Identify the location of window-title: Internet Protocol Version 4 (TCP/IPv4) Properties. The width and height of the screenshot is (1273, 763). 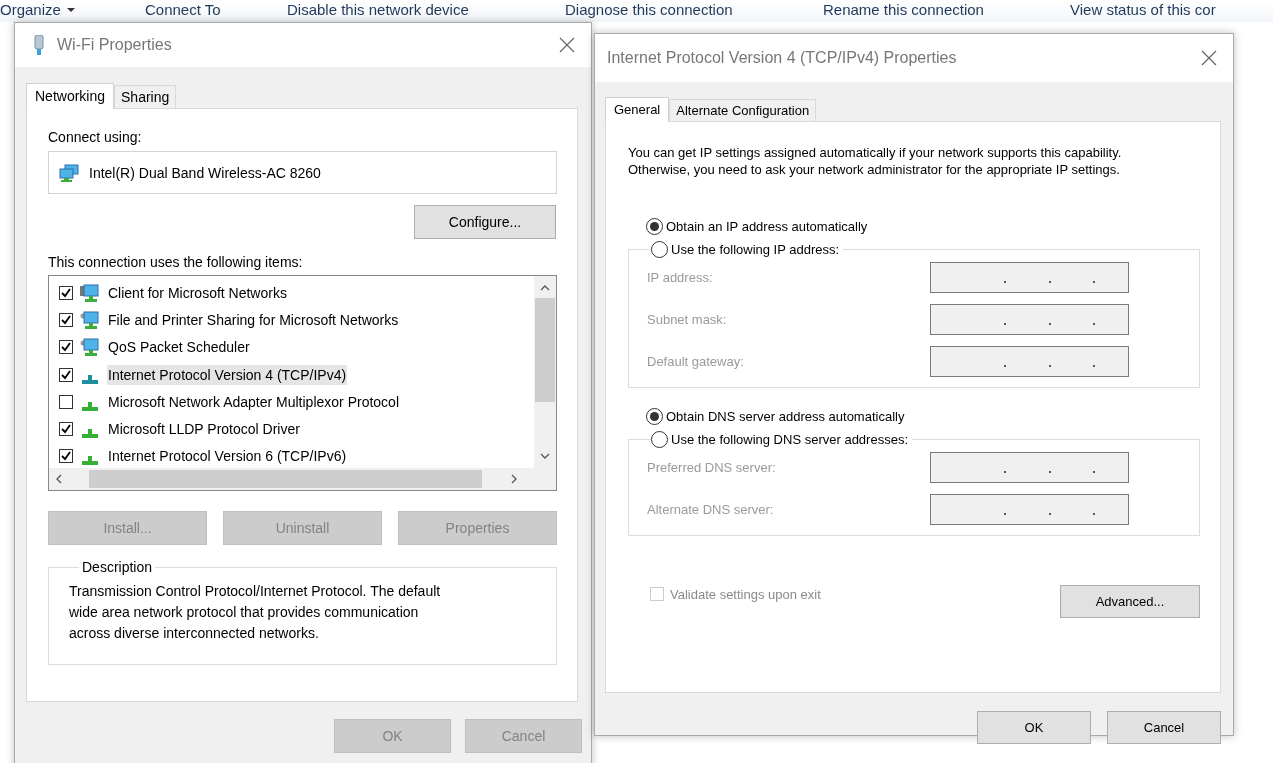
(782, 58).